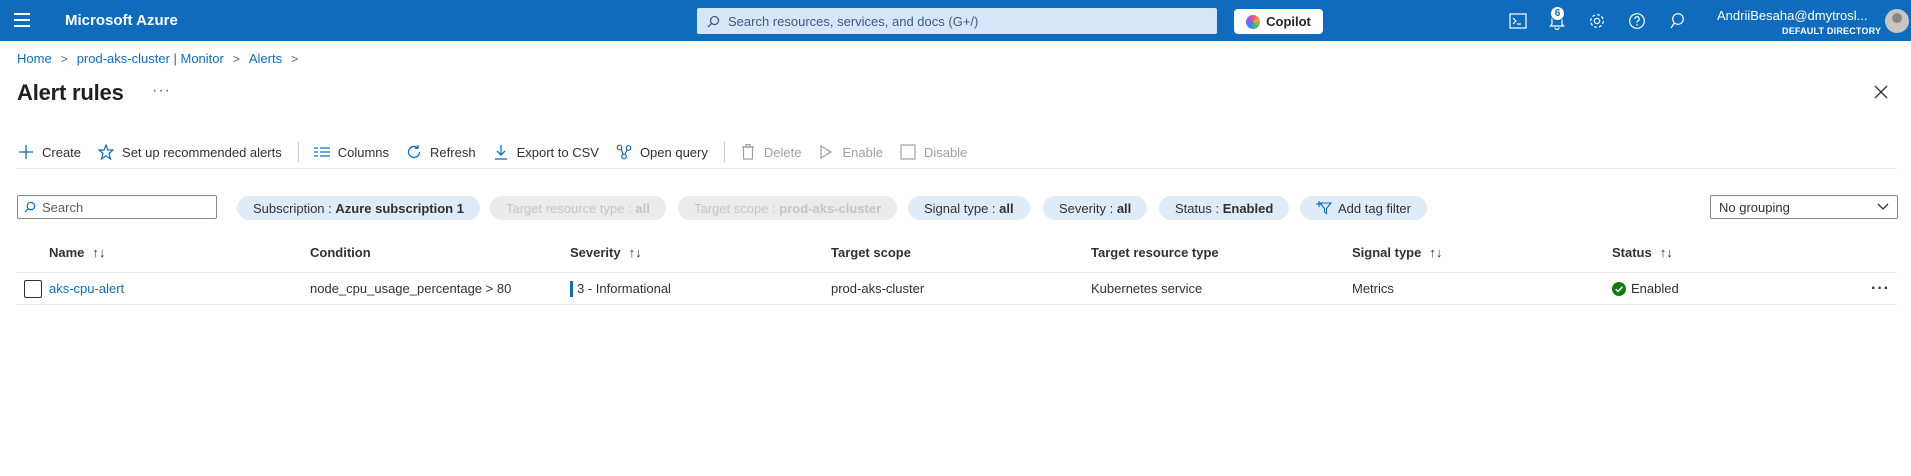 The width and height of the screenshot is (1911, 476). I want to click on add-tag-filter-button: Add tag filter, so click(1363, 208).